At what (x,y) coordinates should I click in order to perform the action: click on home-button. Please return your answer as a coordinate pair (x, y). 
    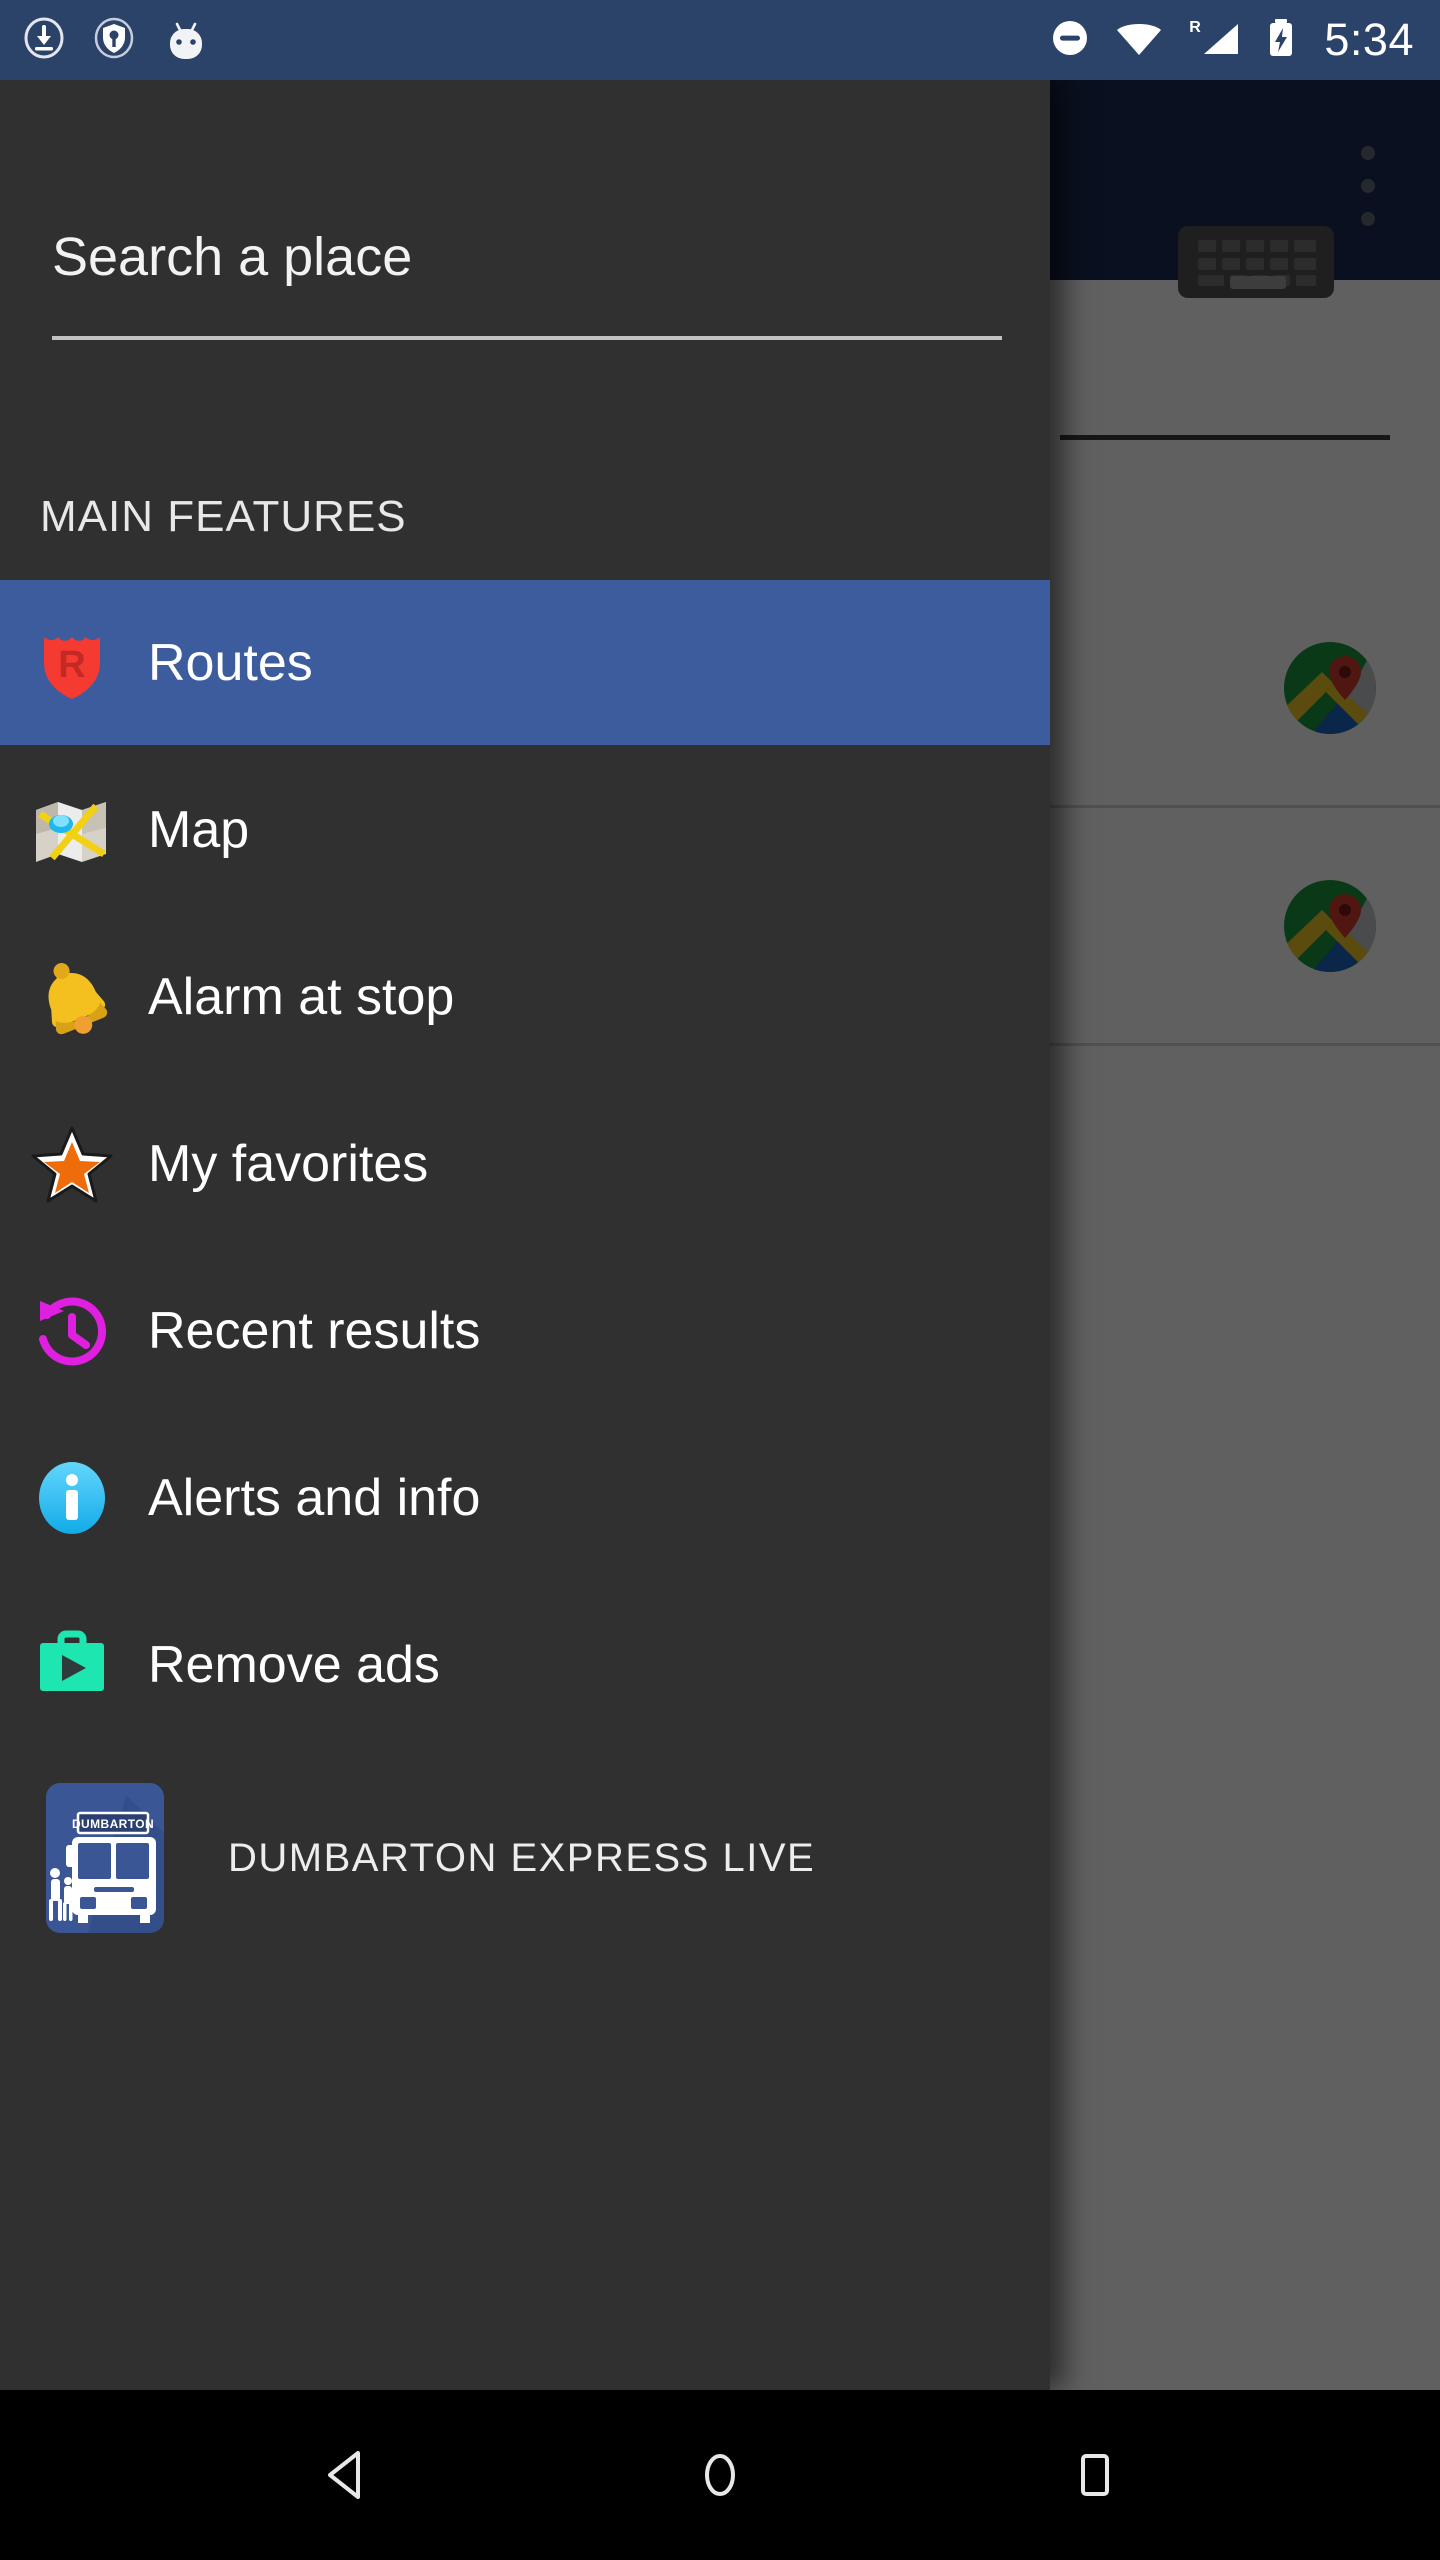
    Looking at the image, I should click on (720, 2475).